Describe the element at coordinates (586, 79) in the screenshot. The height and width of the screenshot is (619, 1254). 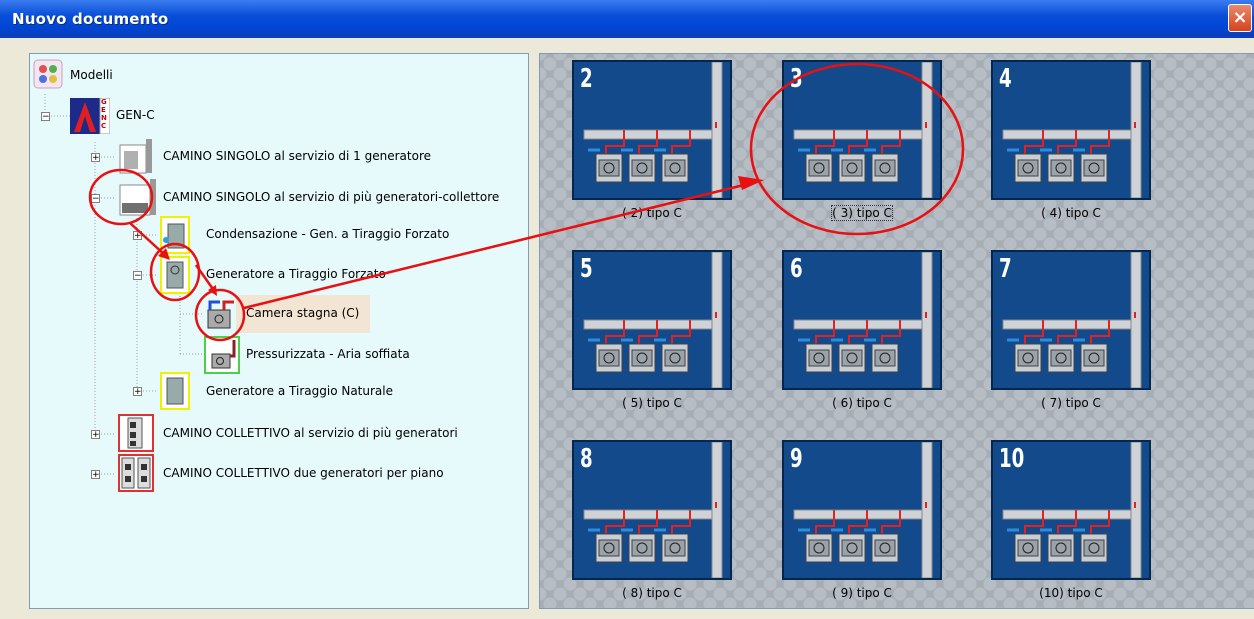
I see `thumbnail-number: 2` at that location.